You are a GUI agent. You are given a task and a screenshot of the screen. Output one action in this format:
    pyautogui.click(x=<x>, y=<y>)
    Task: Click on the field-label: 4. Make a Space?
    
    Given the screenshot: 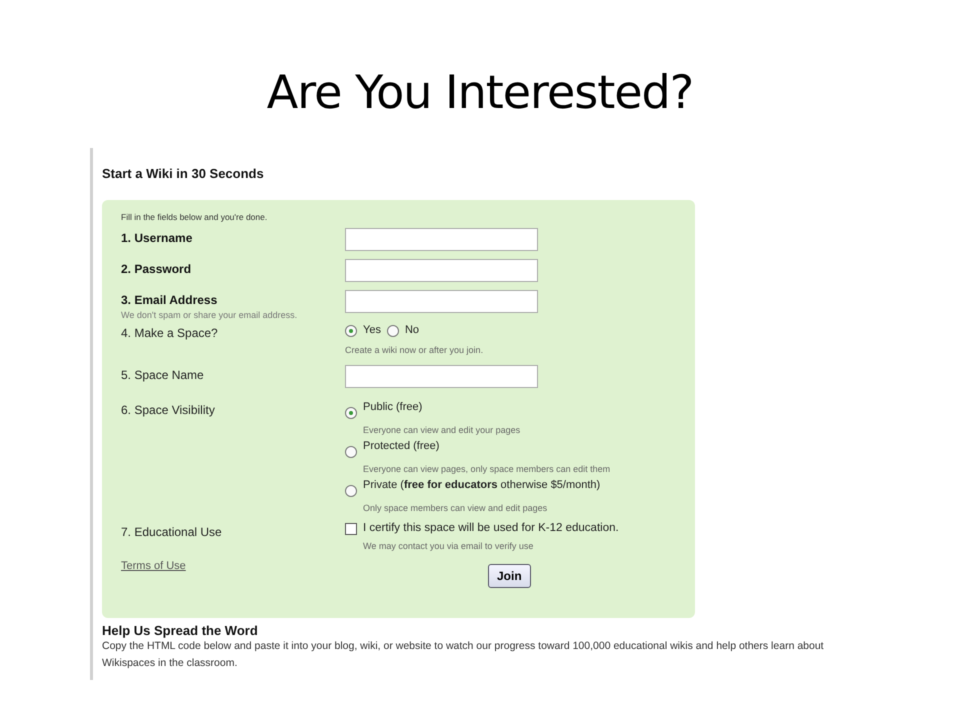 What is the action you would take?
    pyautogui.click(x=170, y=333)
    